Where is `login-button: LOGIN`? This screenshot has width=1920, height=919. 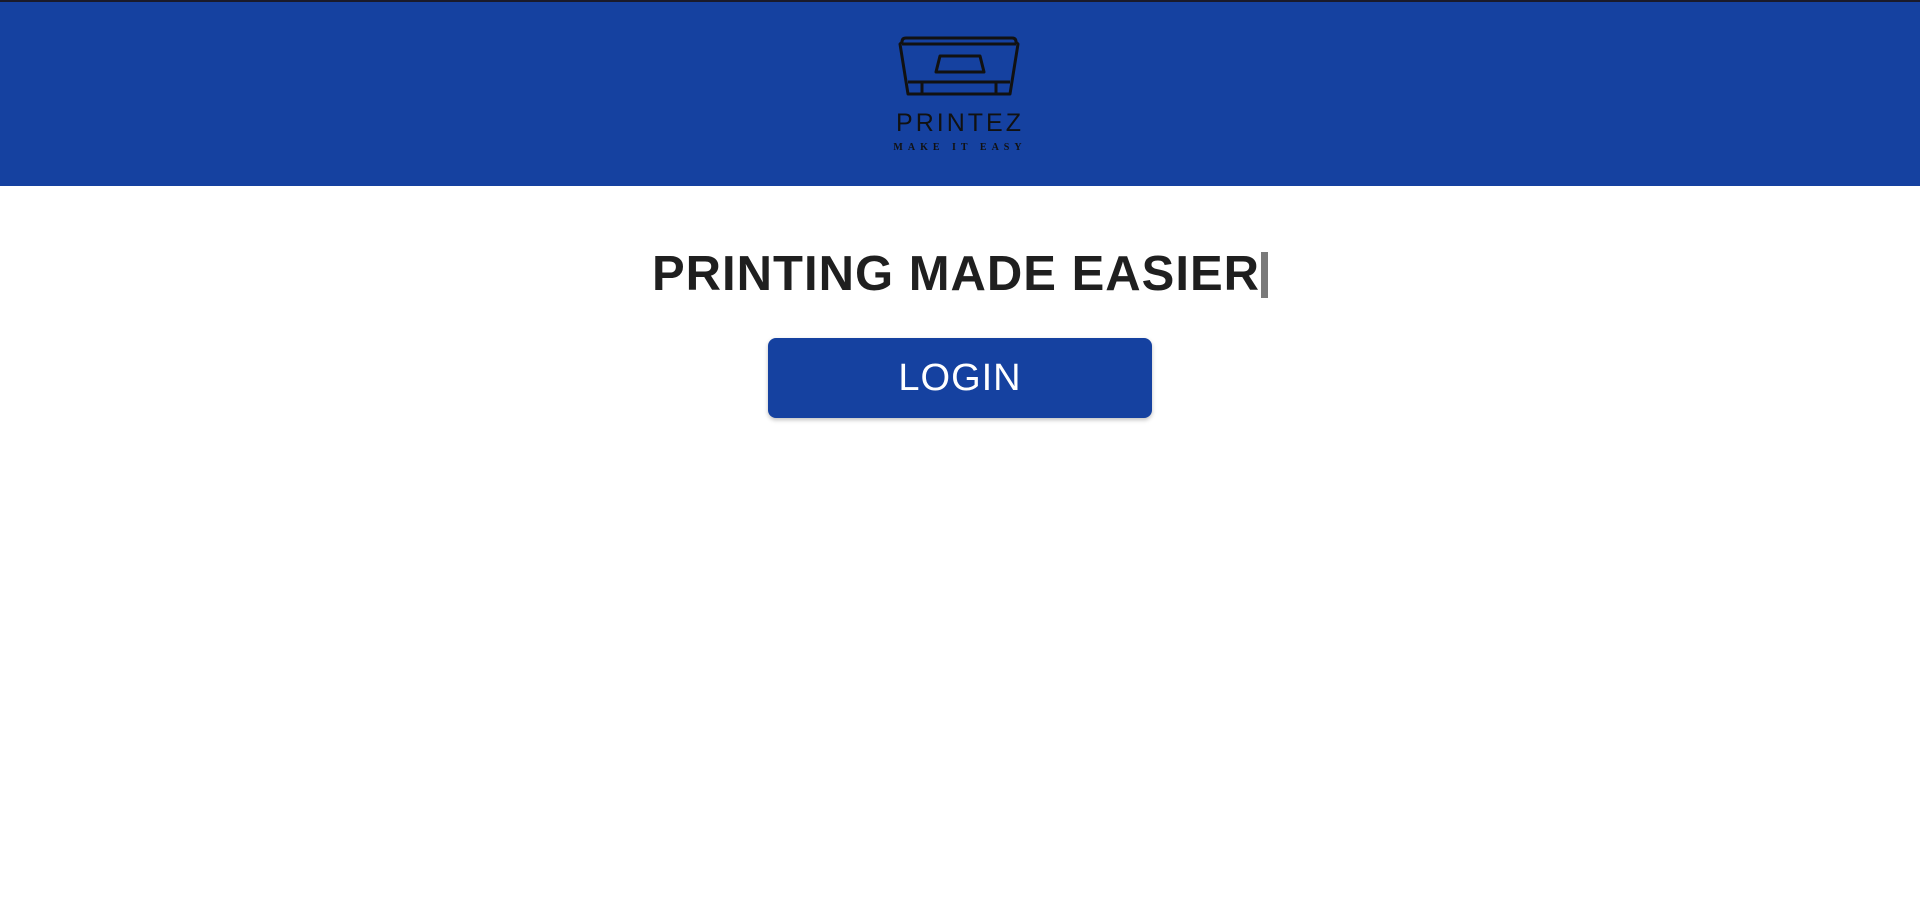
login-button: LOGIN is located at coordinates (960, 378).